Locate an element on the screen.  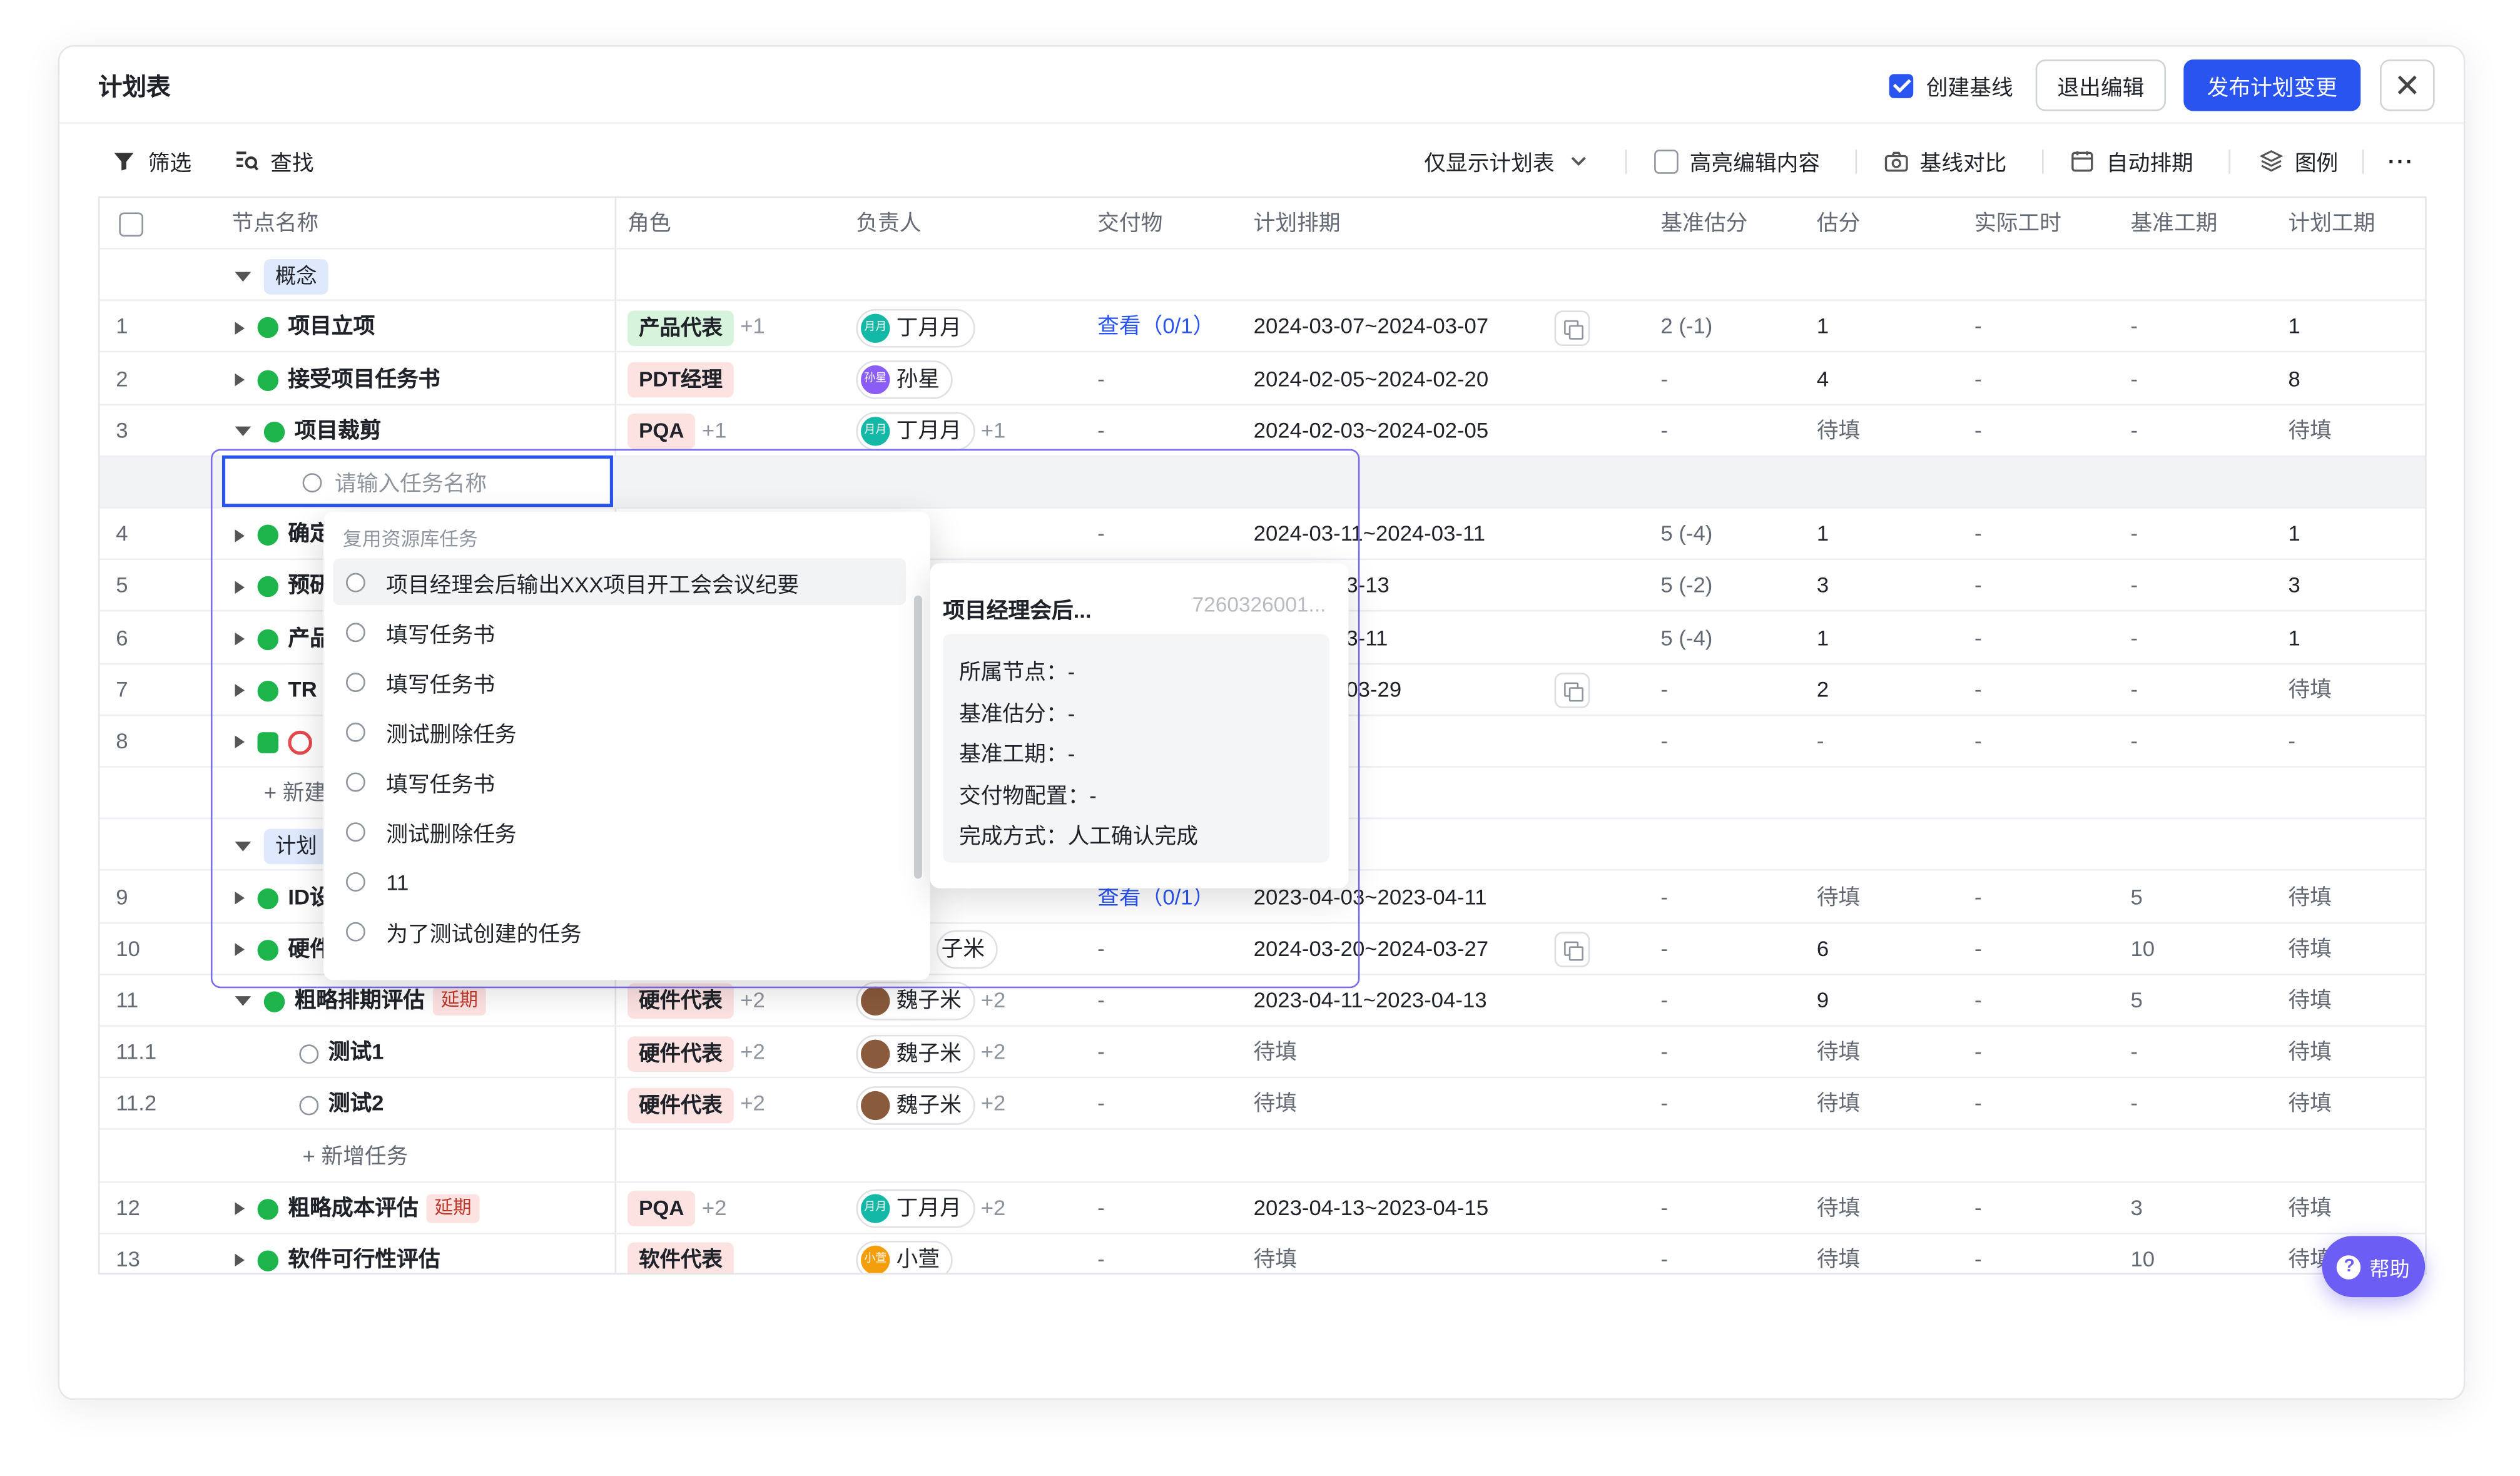
plan-dur-cell: 3 is located at coordinates (2294, 586).